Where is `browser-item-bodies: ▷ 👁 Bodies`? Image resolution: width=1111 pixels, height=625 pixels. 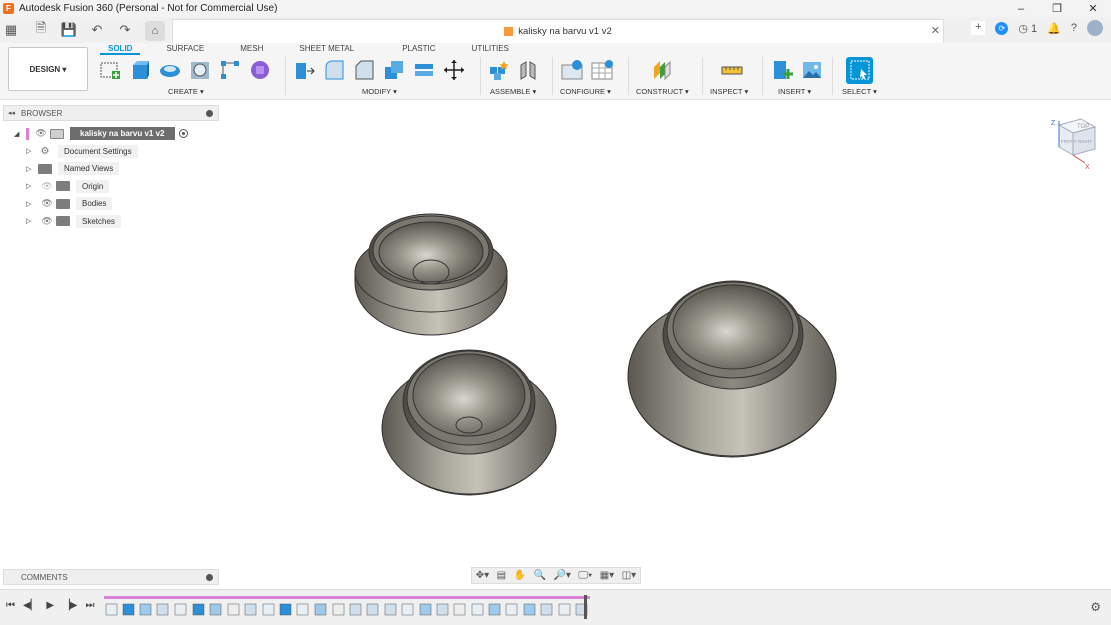 browser-item-bodies: ▷ 👁 Bodies is located at coordinates (107, 204).